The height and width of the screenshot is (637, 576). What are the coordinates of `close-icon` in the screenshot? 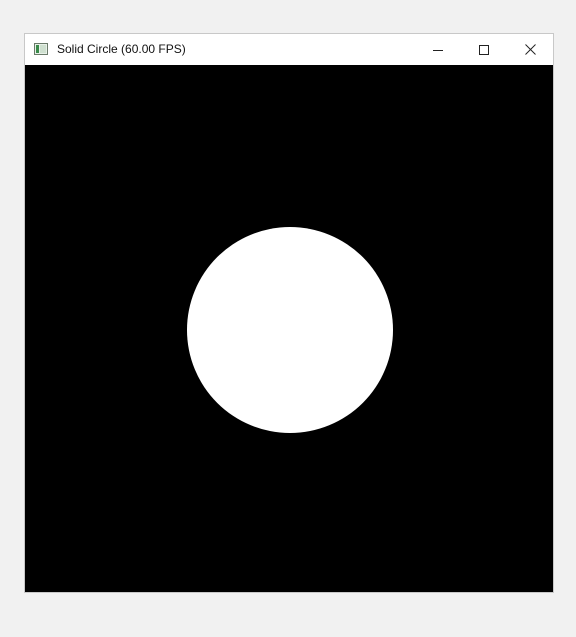 It's located at (530, 49).